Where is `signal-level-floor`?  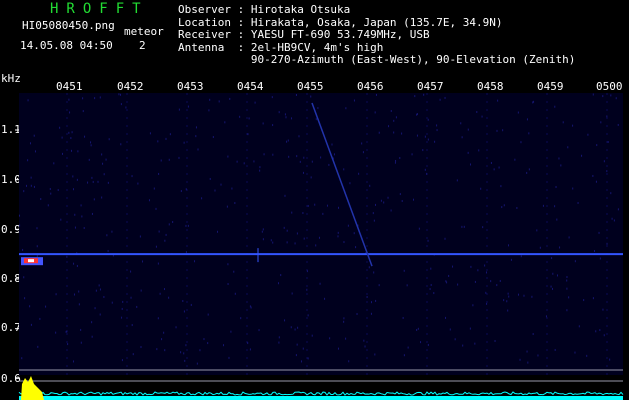
signal-level-floor is located at coordinates (321, 398).